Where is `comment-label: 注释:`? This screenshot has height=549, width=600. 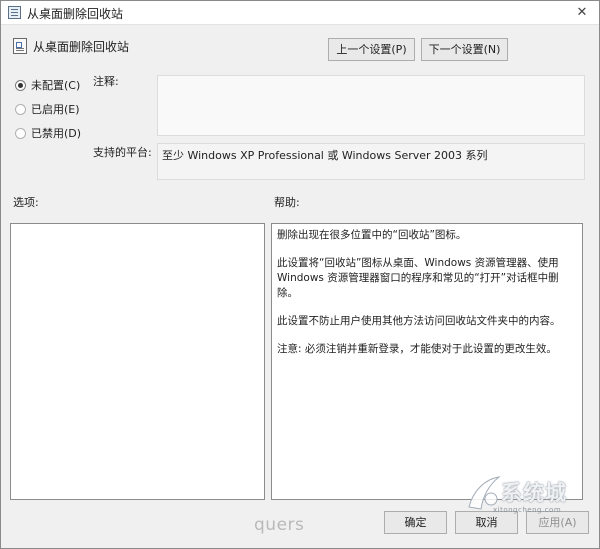 comment-label: 注释: is located at coordinates (106, 81).